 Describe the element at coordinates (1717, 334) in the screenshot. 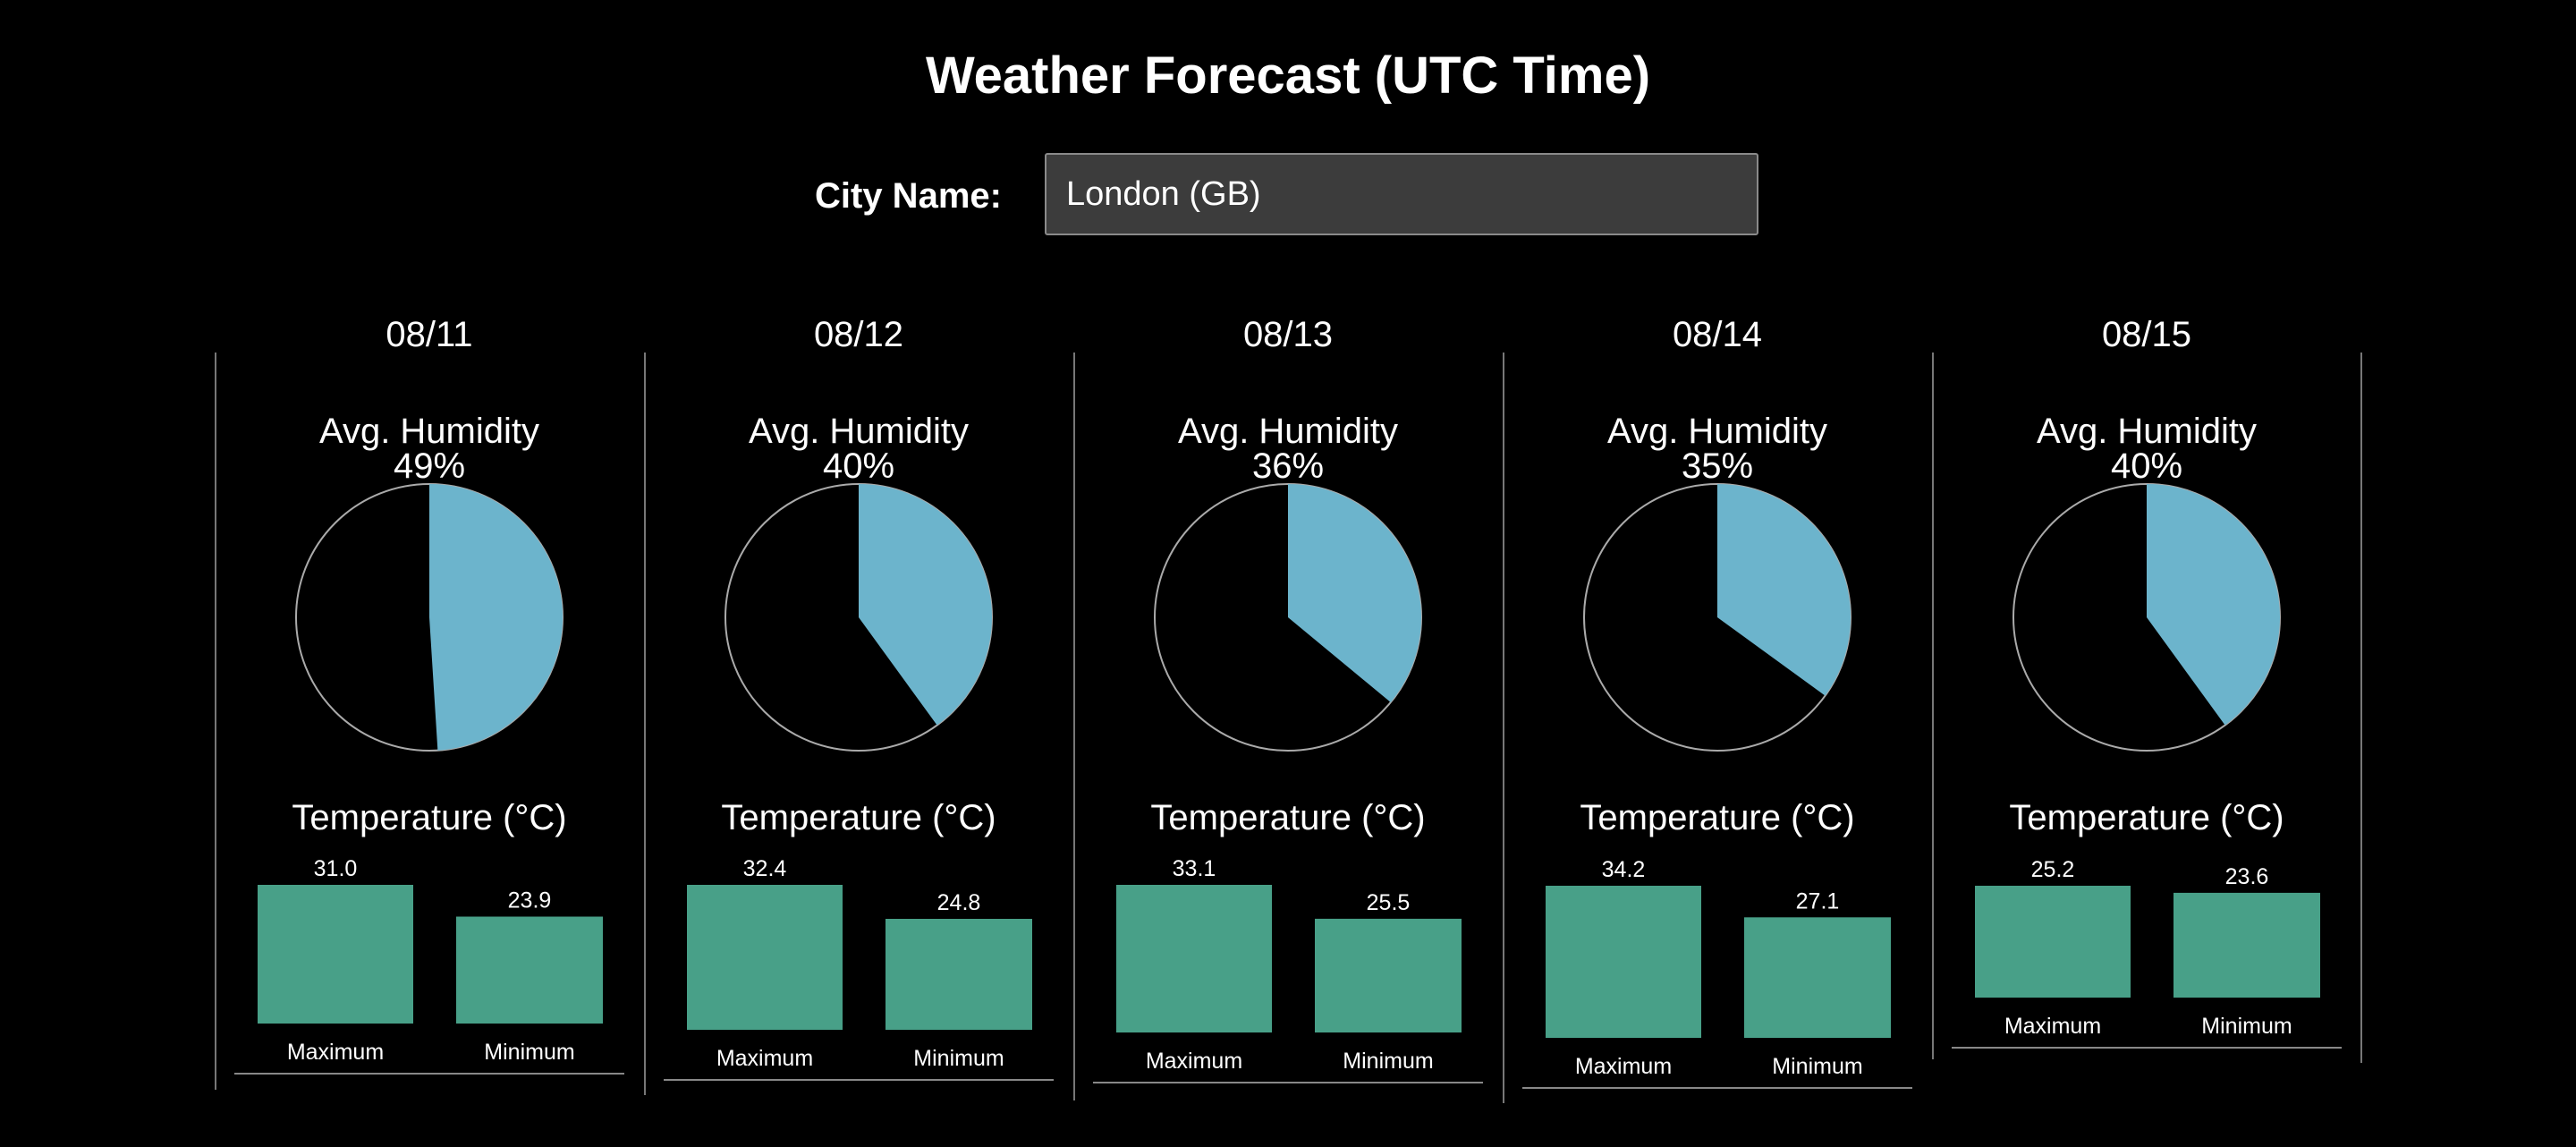

I see `forecast-date: 08/14` at that location.